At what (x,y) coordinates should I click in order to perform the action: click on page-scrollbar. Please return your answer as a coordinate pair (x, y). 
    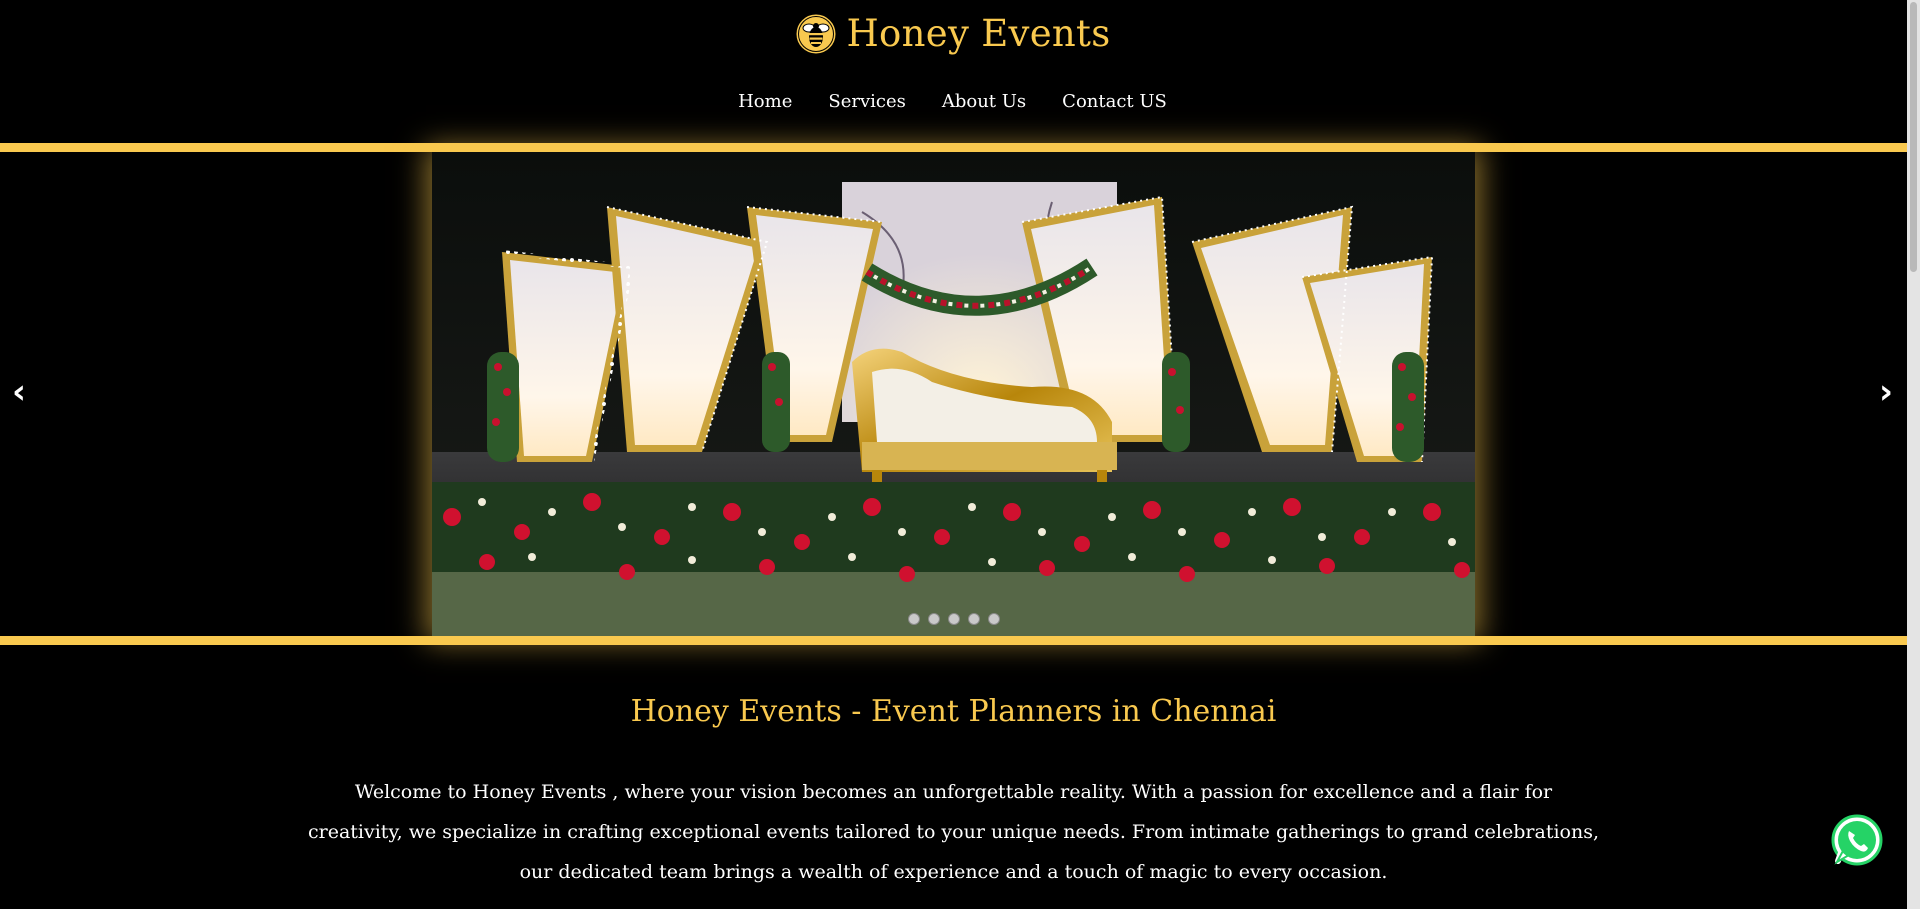
    Looking at the image, I should click on (1913, 454).